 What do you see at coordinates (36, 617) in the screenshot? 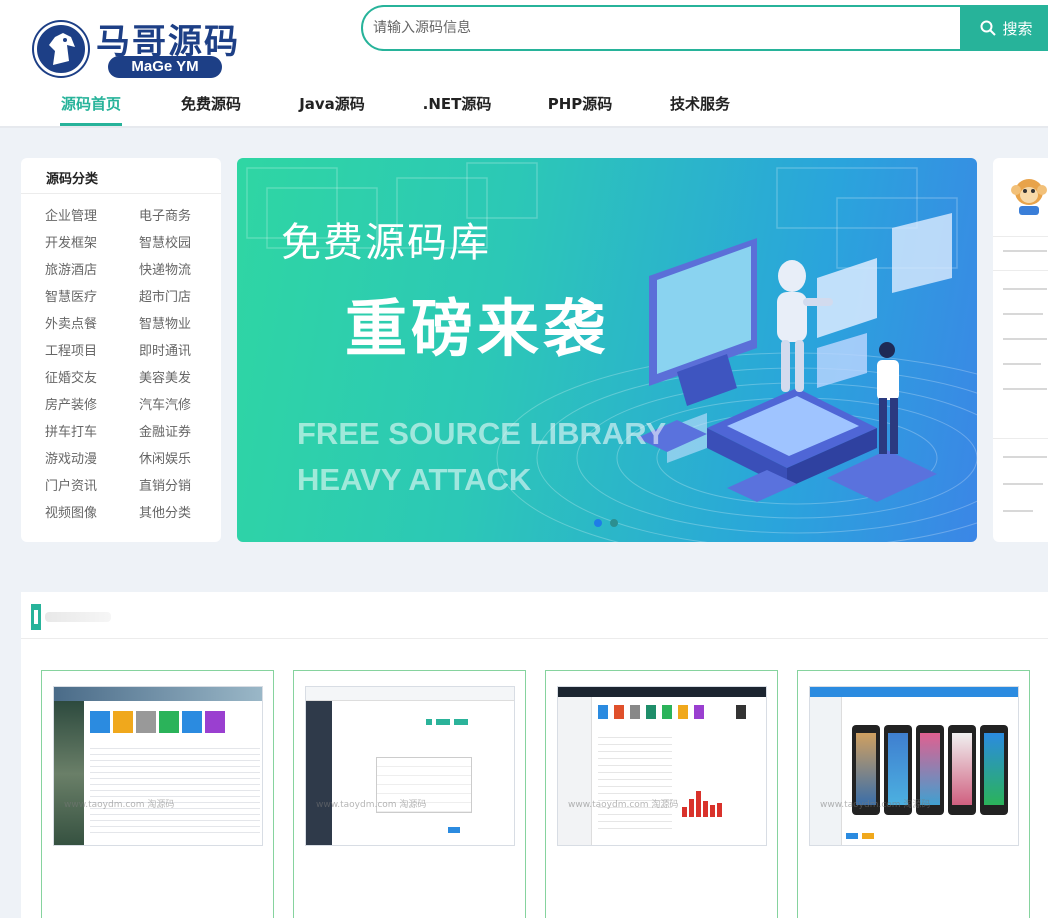
I see `section-title-marker` at bounding box center [36, 617].